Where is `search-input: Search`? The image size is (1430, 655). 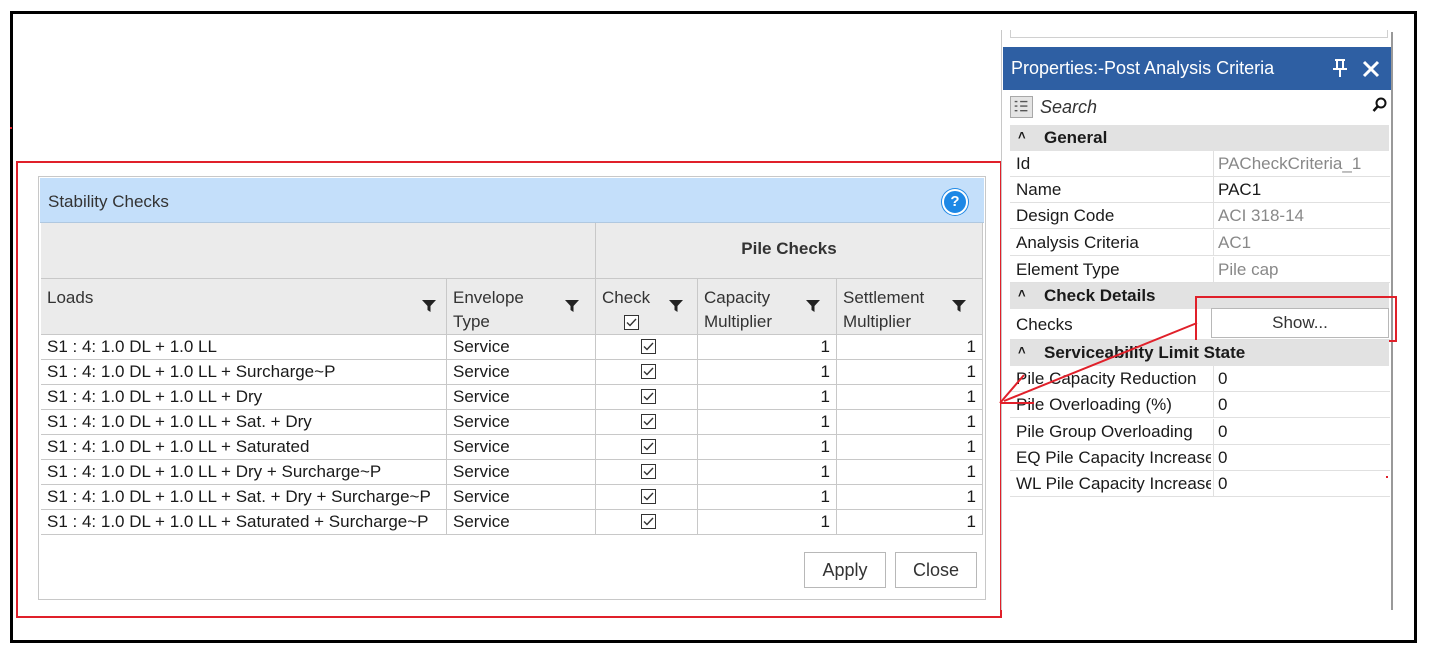
search-input: Search is located at coordinates (1068, 107).